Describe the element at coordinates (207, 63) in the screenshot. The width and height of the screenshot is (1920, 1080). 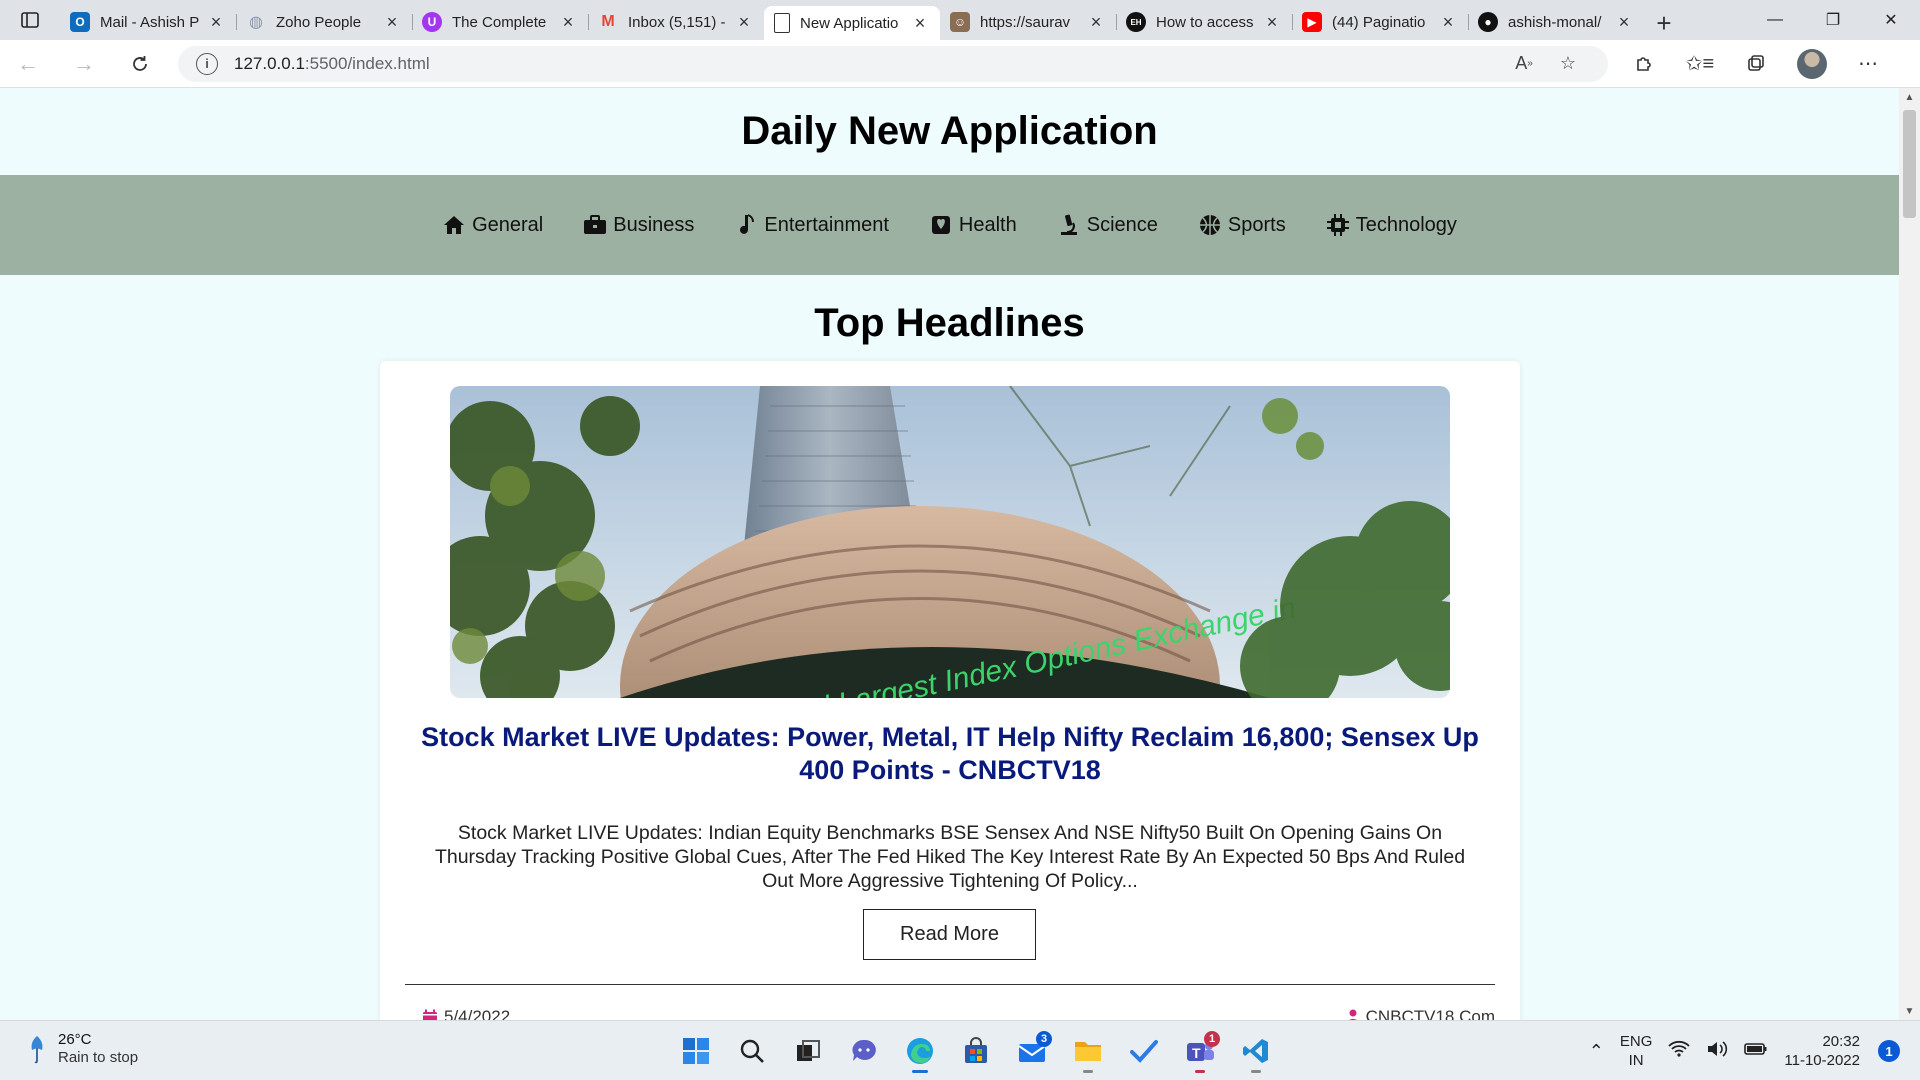
I see `site-info-icon: i` at that location.